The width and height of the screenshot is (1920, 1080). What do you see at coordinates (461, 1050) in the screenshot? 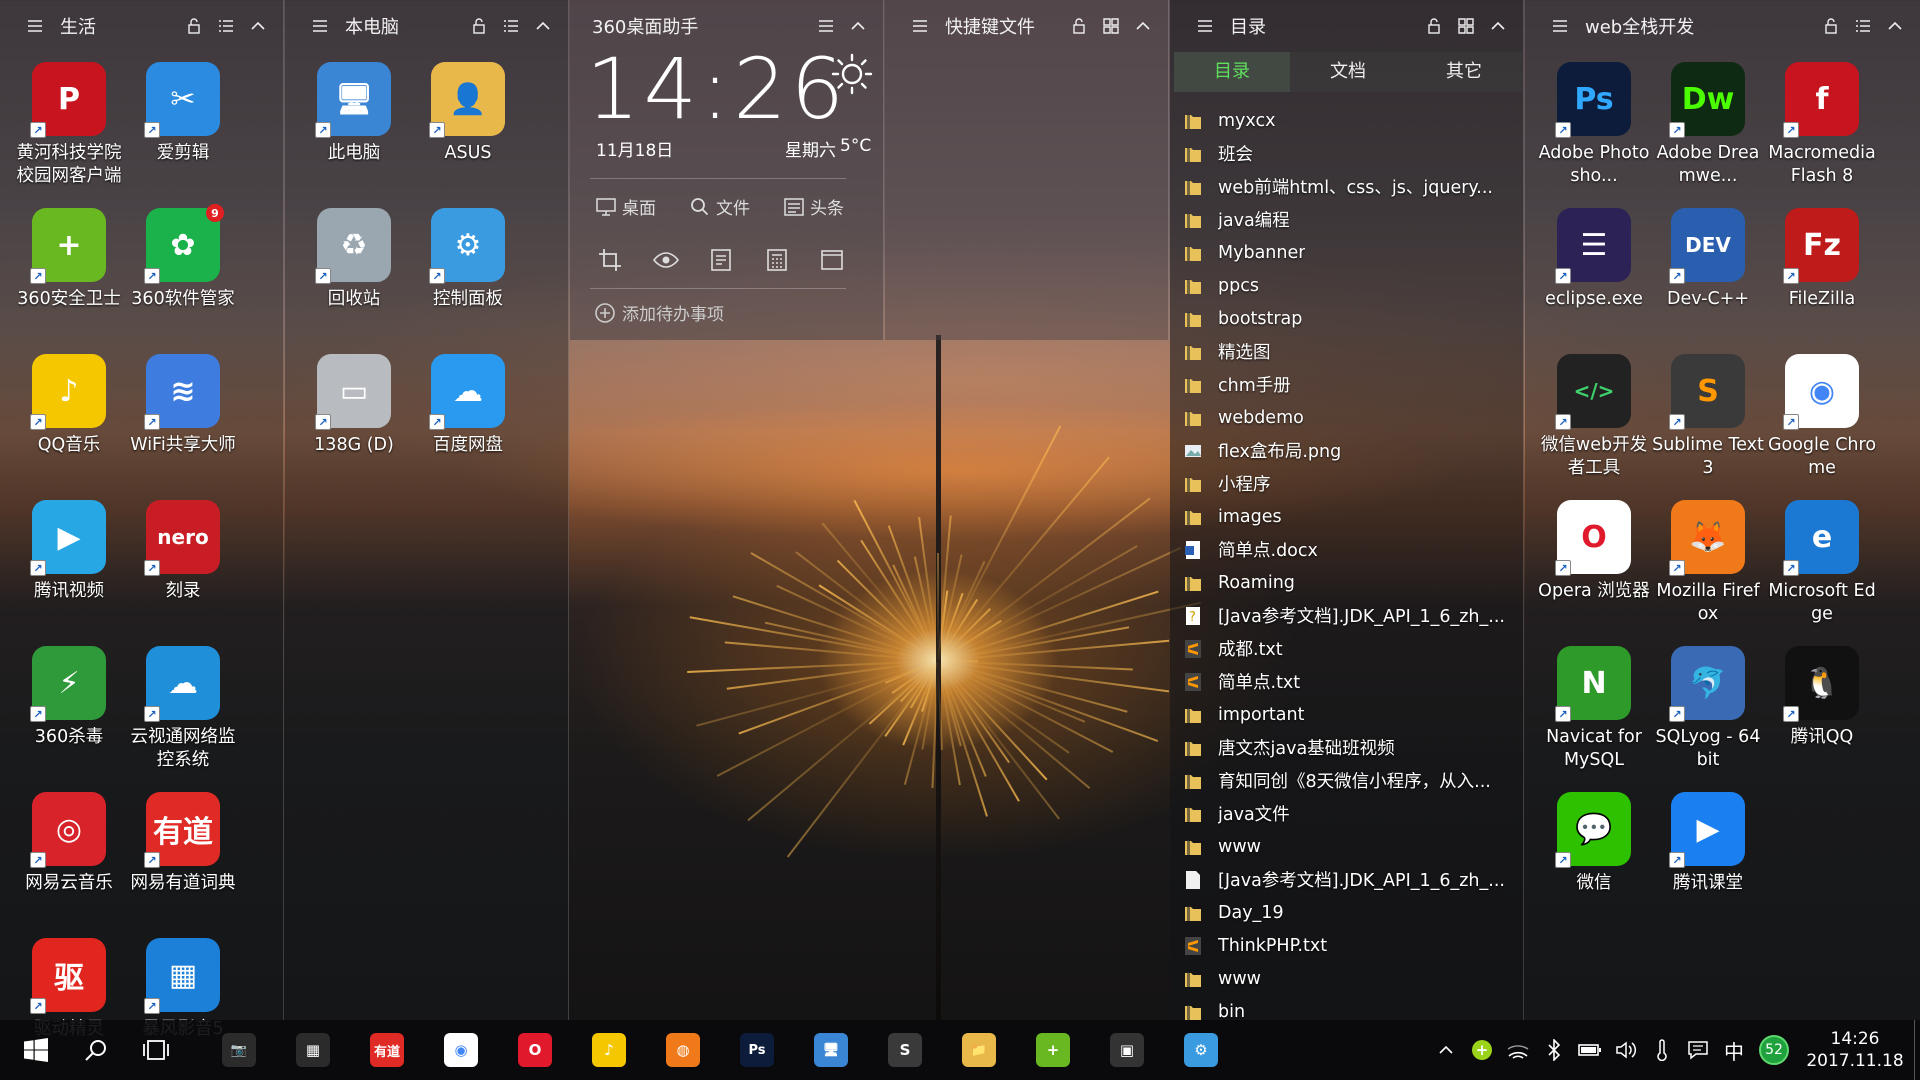
I see `taskbar-chrome-app: ◉` at bounding box center [461, 1050].